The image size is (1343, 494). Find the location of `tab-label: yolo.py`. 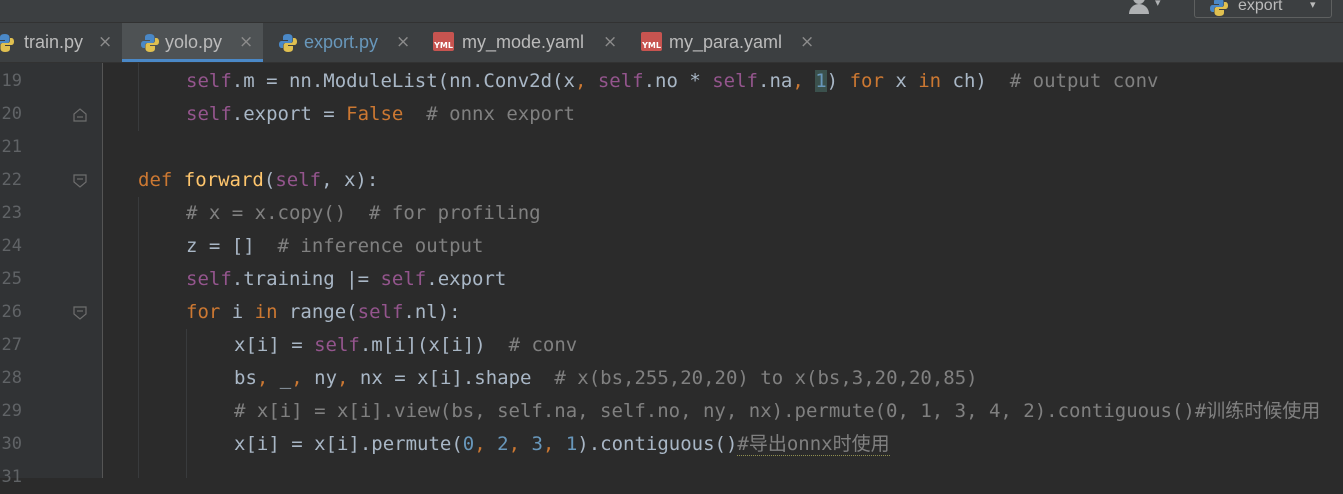

tab-label: yolo.py is located at coordinates (194, 42).